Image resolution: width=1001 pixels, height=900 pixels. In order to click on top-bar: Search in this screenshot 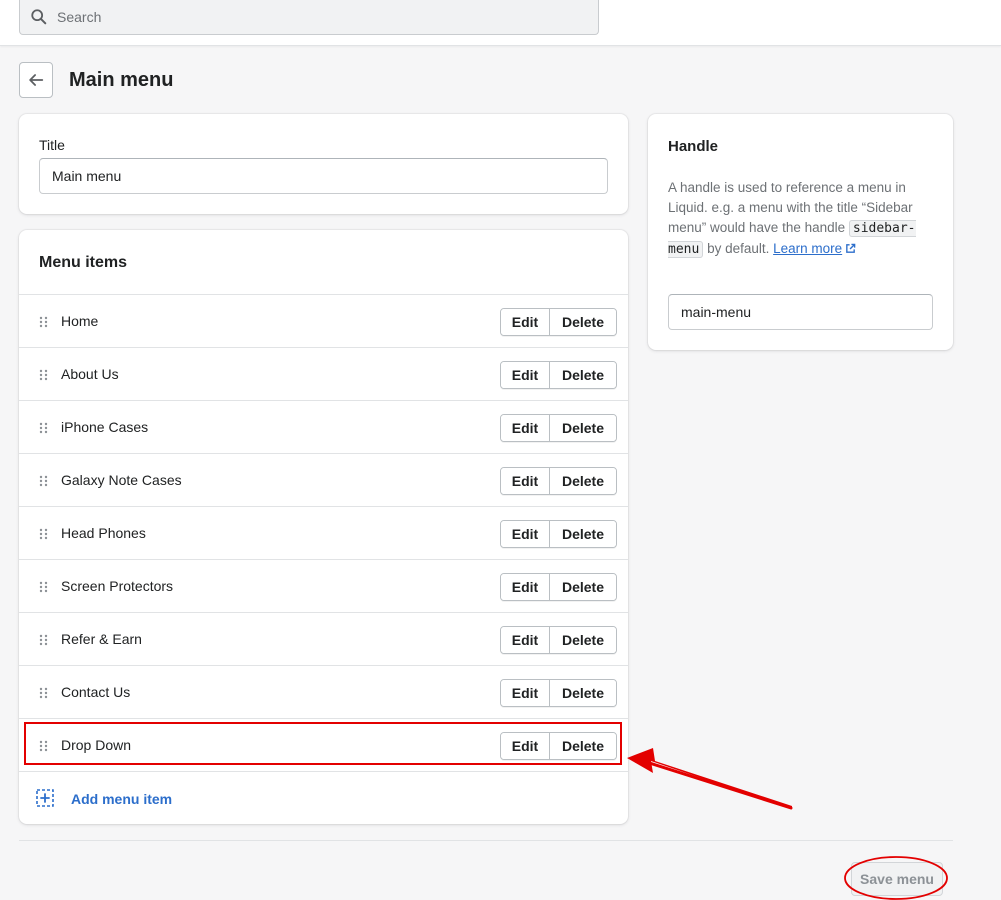, I will do `click(500, 23)`.